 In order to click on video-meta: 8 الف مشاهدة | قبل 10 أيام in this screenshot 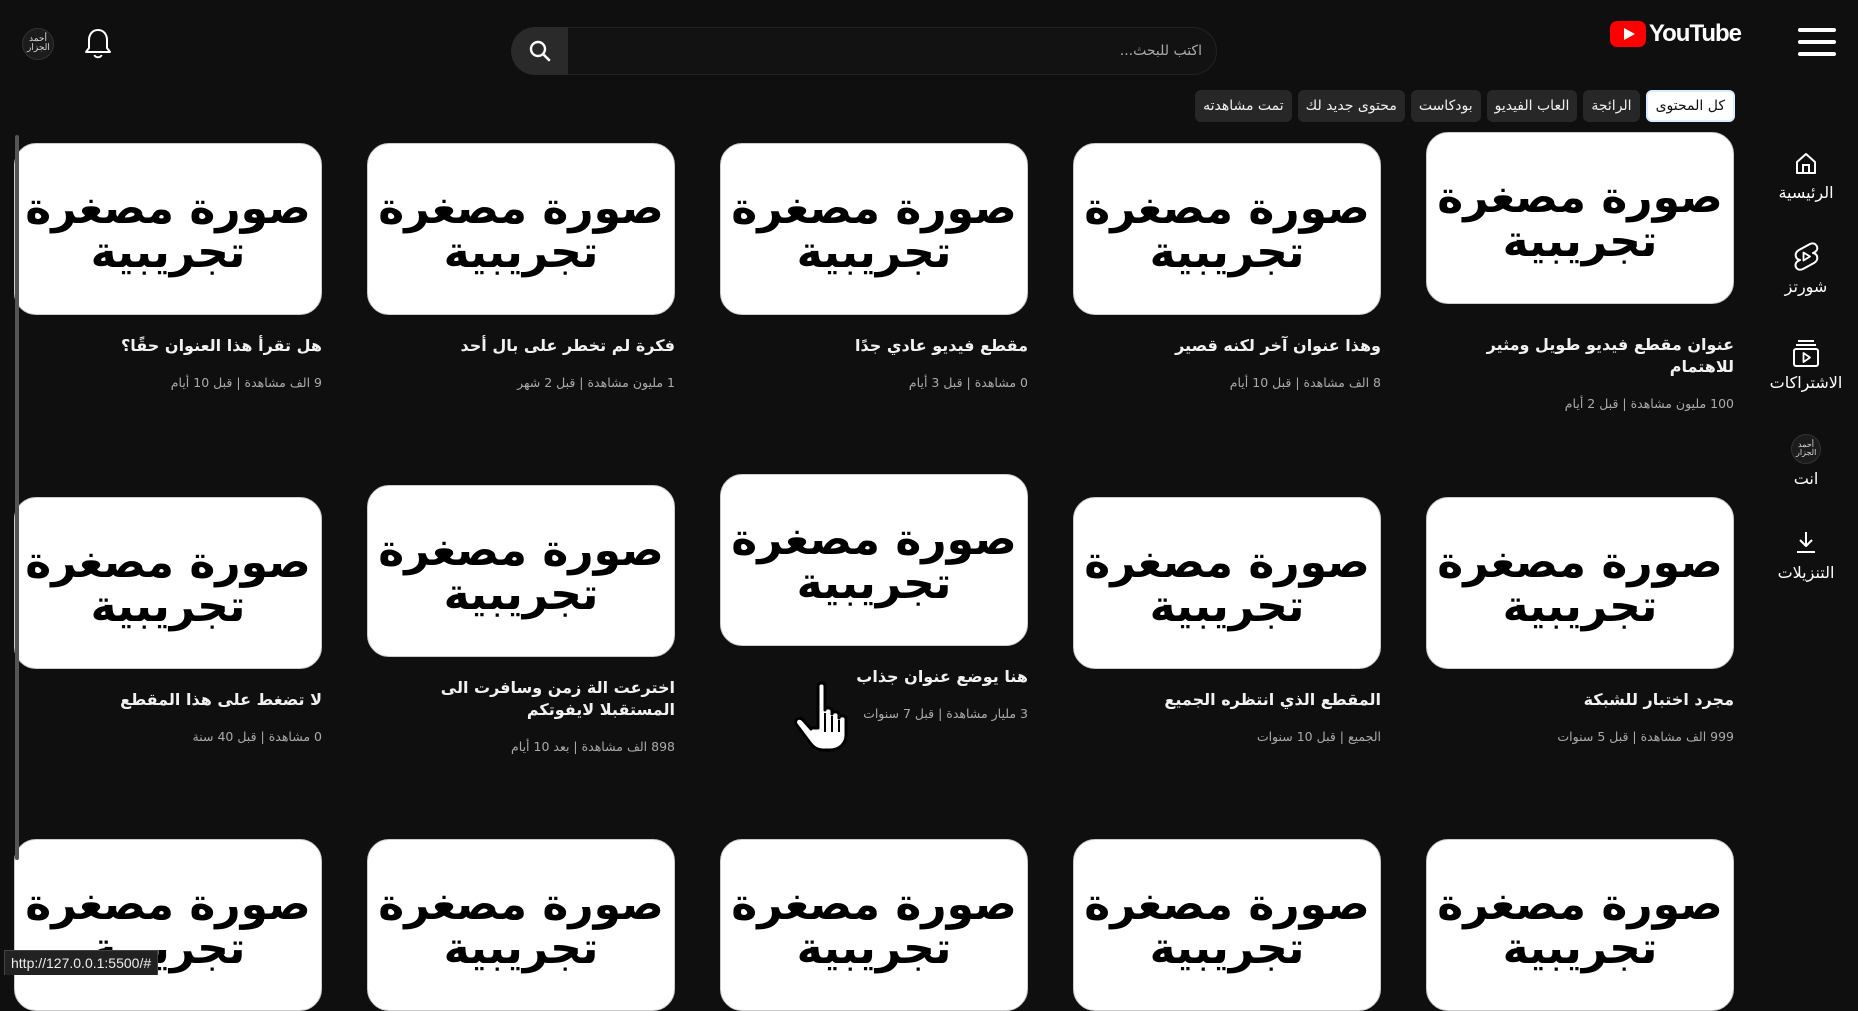, I will do `click(1305, 382)`.